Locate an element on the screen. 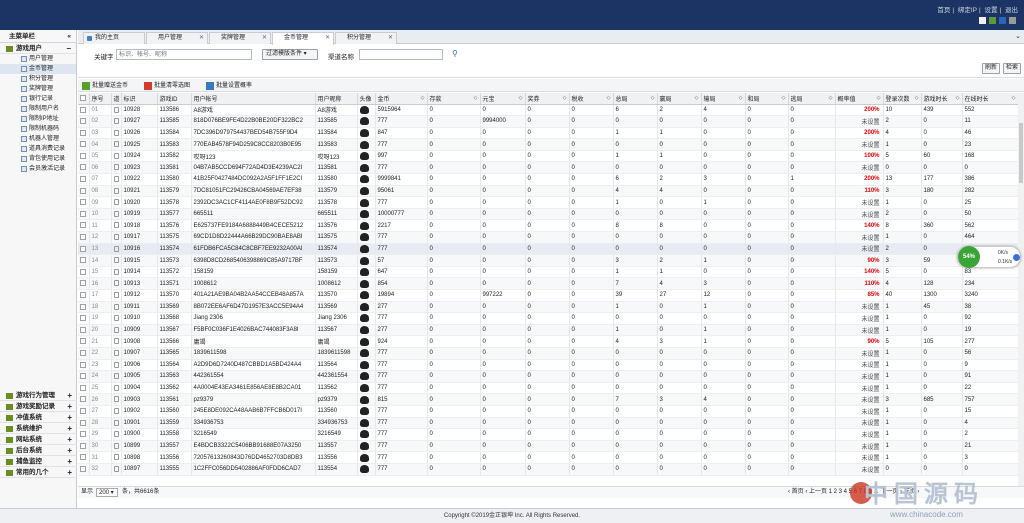 This screenshot has width=1024, height=523. sidebar-item-5: 限制用户名 is located at coordinates (38, 109).